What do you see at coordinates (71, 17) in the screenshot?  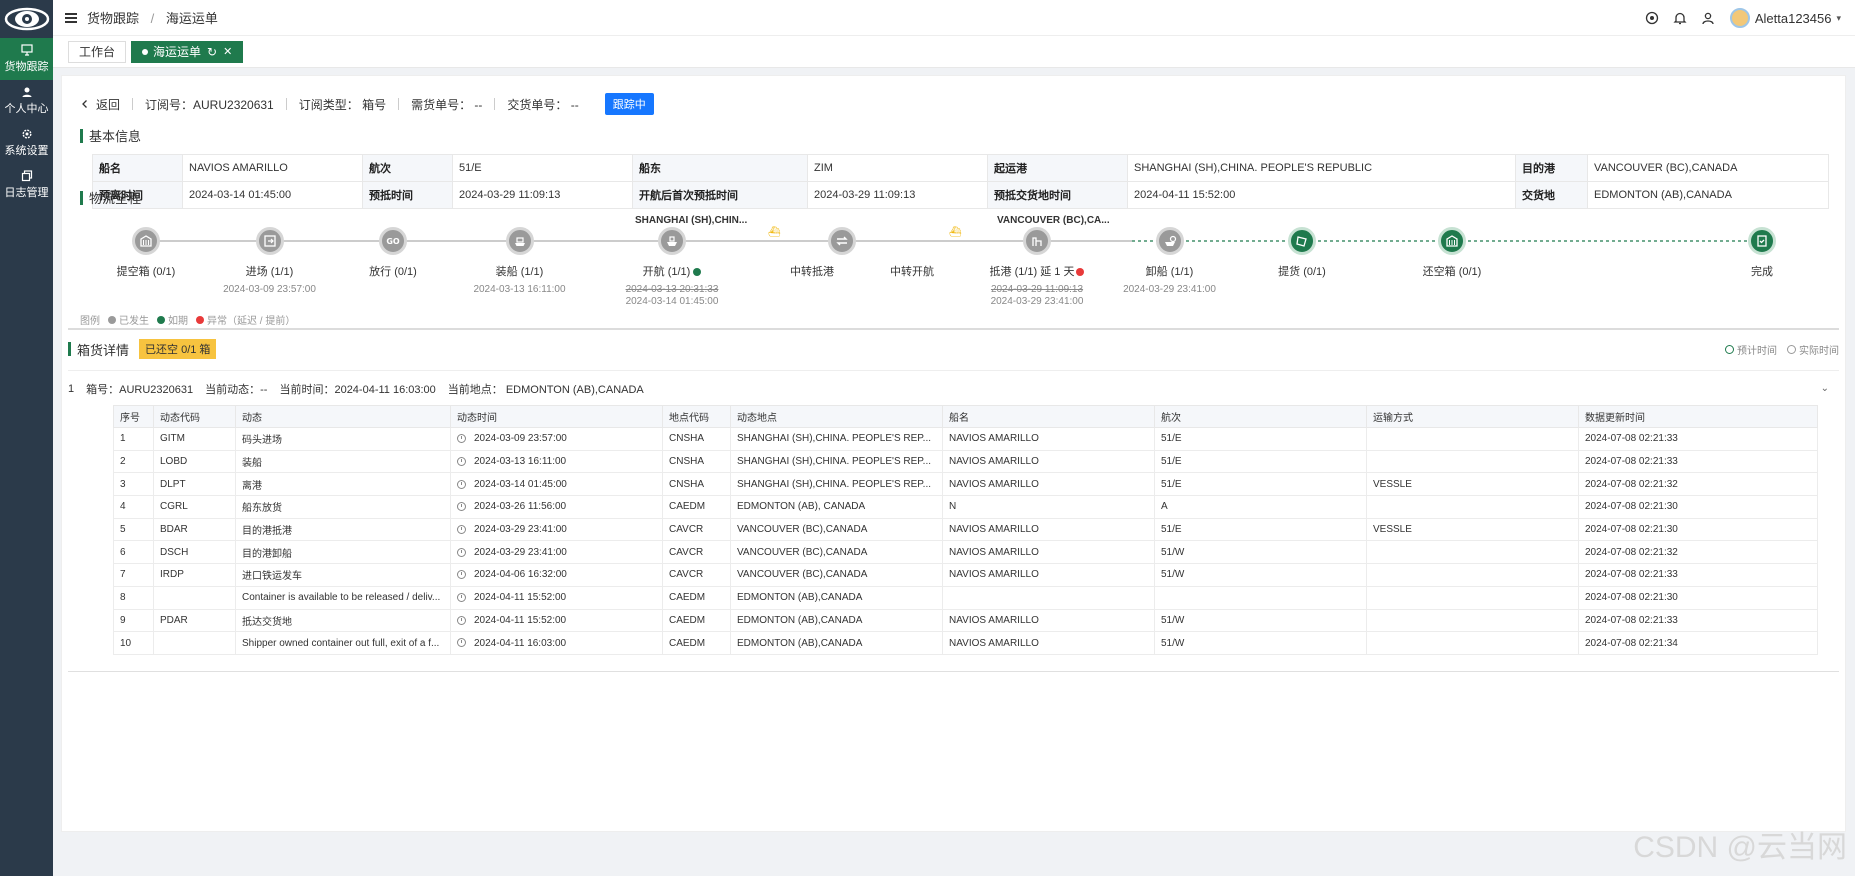 I see `menu-toggle-icon` at bounding box center [71, 17].